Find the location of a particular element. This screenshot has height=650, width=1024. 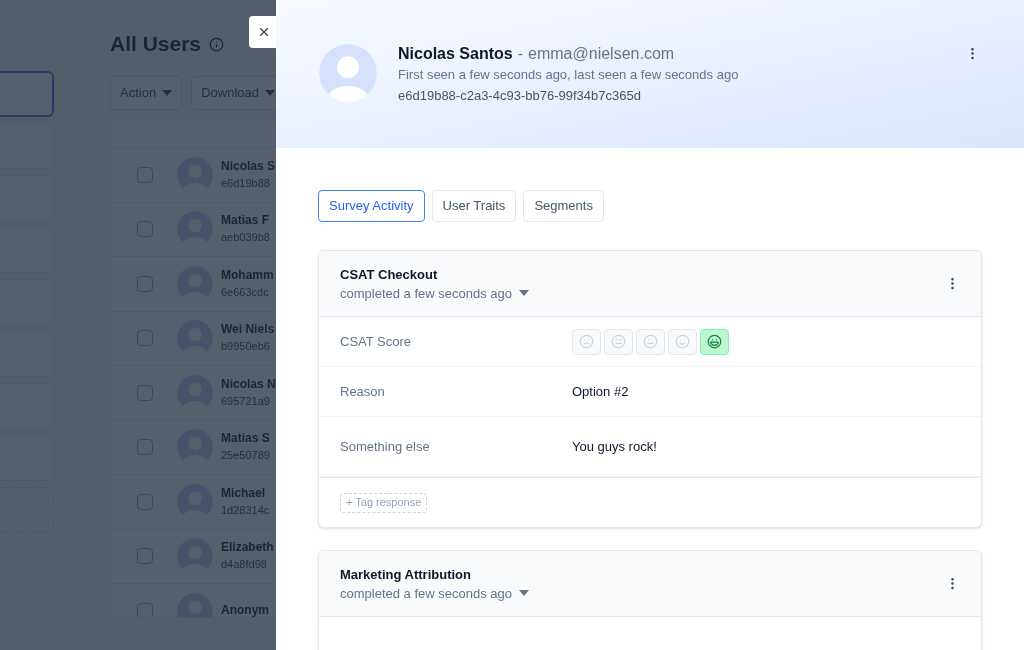

user-name: Matias S is located at coordinates (245, 439).